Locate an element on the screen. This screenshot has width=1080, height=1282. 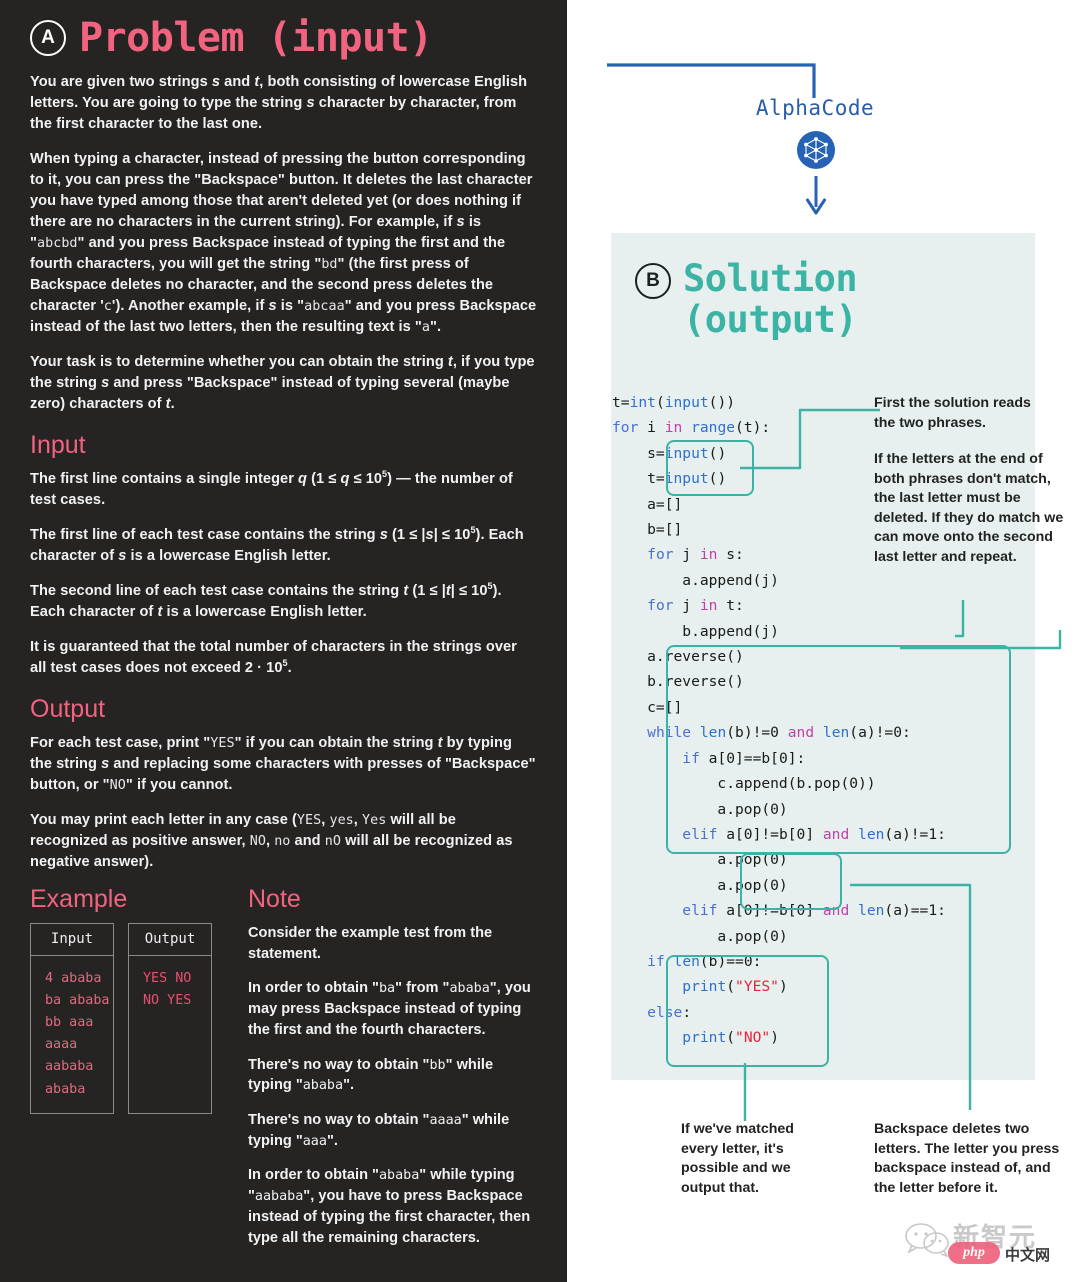
code-line: b.reverse() is located at coordinates (678, 682).